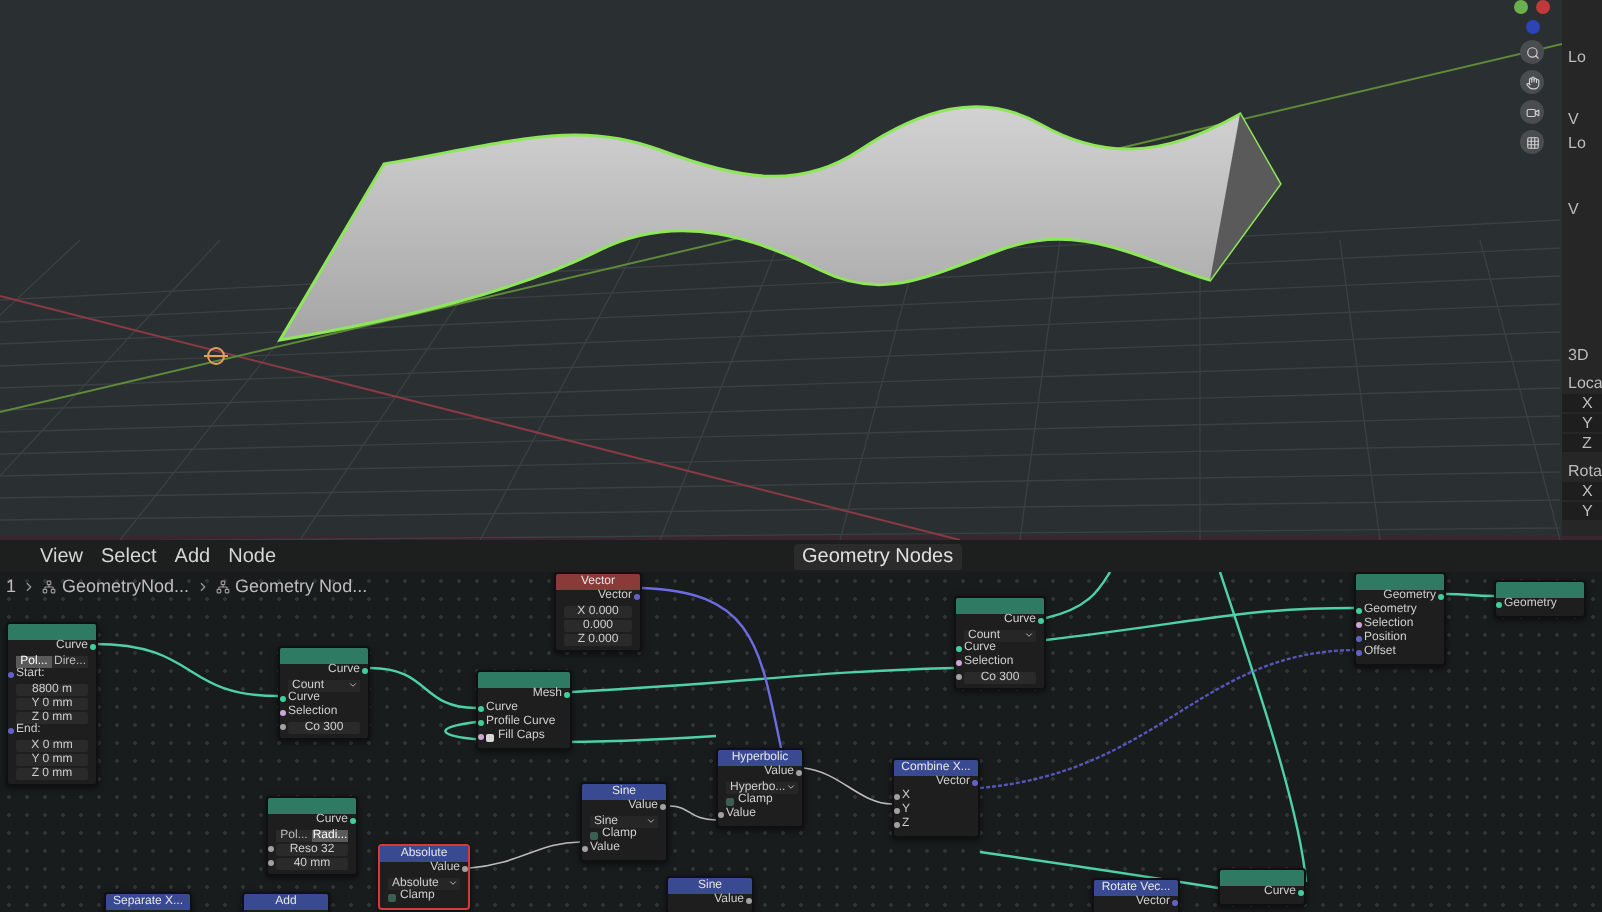 This screenshot has width=1602, height=912. Describe the element at coordinates (216, 356) in the screenshot. I see `origin-marker-icon` at that location.